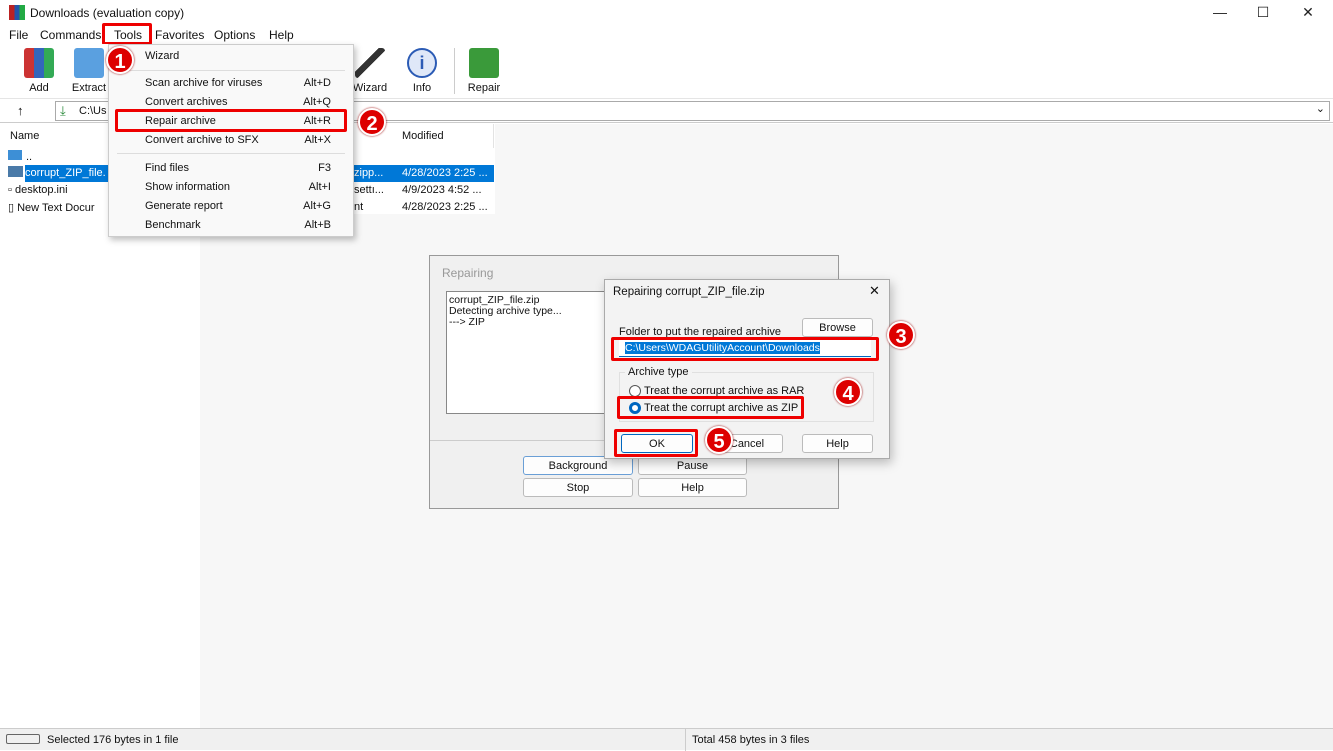  Describe the element at coordinates (719, 440) in the screenshot. I see `step-badge-5: 5` at that location.